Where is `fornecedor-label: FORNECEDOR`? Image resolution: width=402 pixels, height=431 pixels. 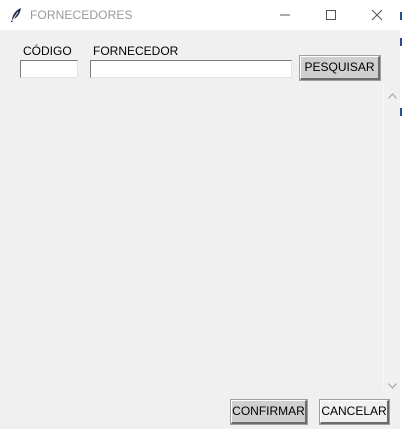 fornecedor-label: FORNECEDOR is located at coordinates (136, 51).